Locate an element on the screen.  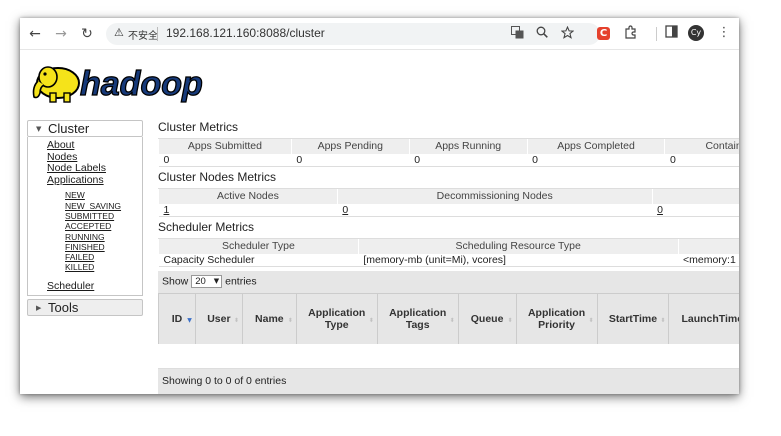
tools-accordion-header: ▶ Tools is located at coordinates (85, 307).